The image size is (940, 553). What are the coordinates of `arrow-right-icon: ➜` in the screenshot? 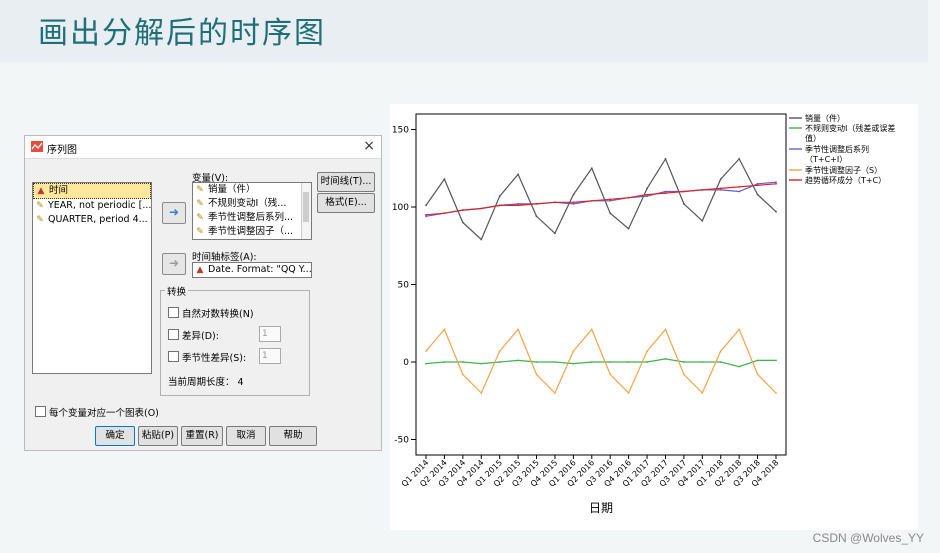 It's located at (174, 263).